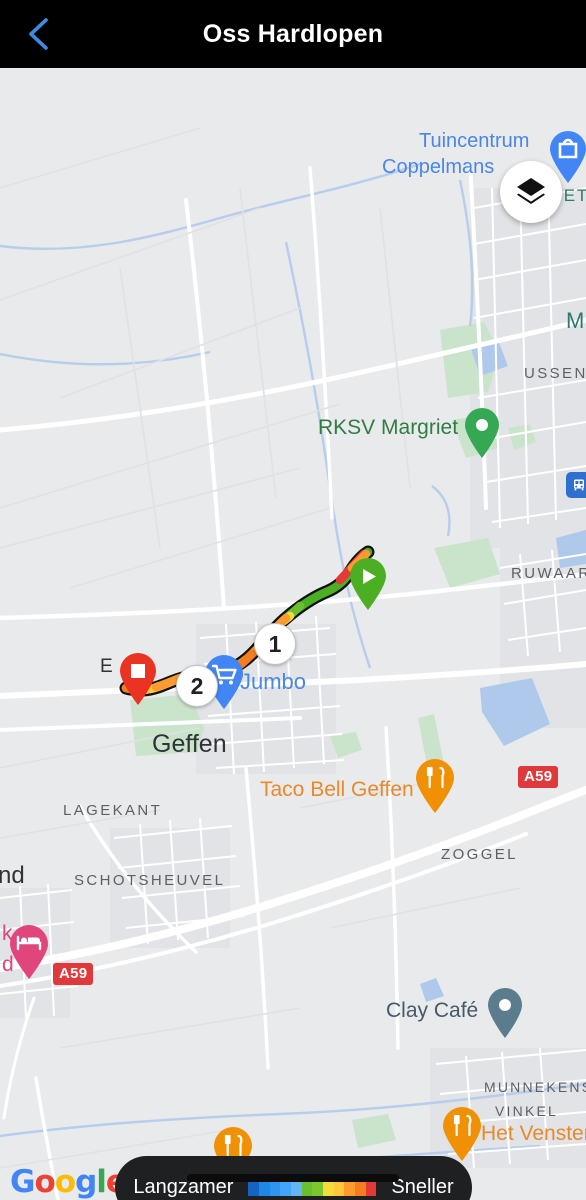  Describe the element at coordinates (422, 1187) in the screenshot. I see `legend-faster-label: Sneller` at that location.